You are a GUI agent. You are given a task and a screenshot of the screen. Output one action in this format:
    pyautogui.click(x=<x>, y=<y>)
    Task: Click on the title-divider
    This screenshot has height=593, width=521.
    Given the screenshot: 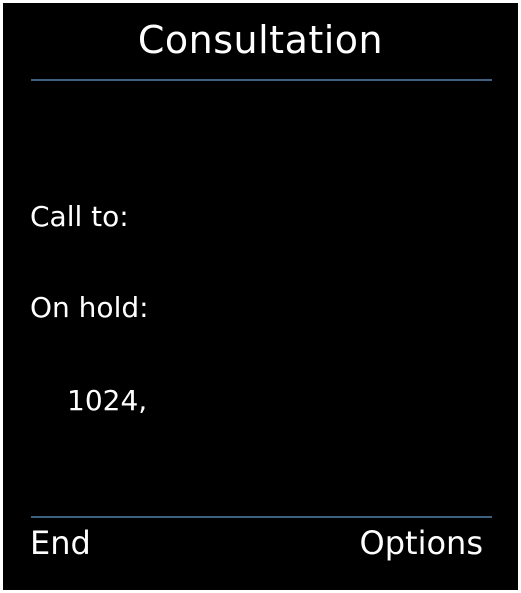 What is the action you would take?
    pyautogui.click(x=261, y=80)
    